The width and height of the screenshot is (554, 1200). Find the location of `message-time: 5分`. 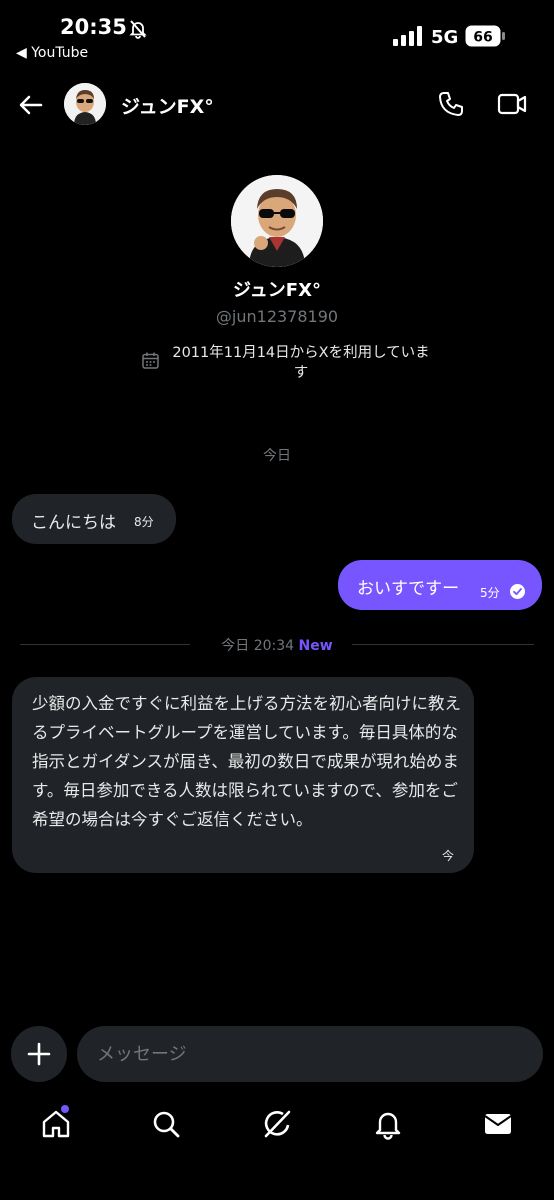

message-time: 5分 is located at coordinates (490, 593).